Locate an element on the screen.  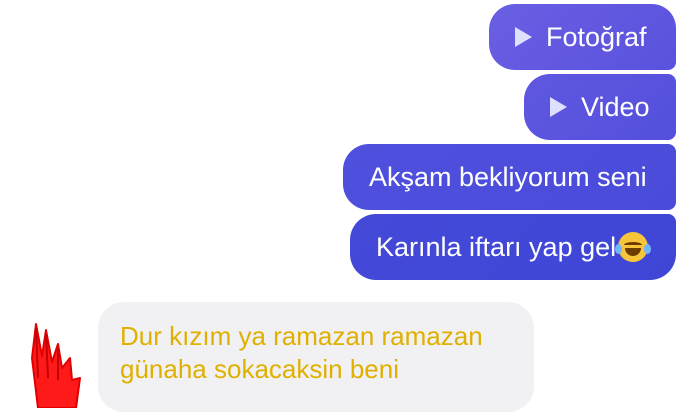
outgoing-message-bubble: Karınla iftarı yap gel is located at coordinates (513, 247).